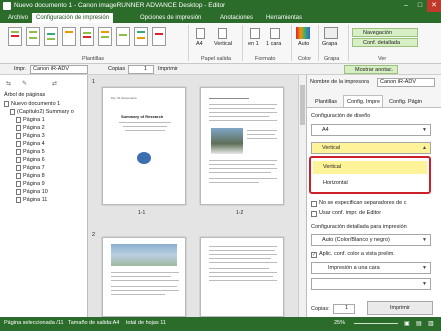  I want to click on no-separator-checkbox, so click(314, 204).